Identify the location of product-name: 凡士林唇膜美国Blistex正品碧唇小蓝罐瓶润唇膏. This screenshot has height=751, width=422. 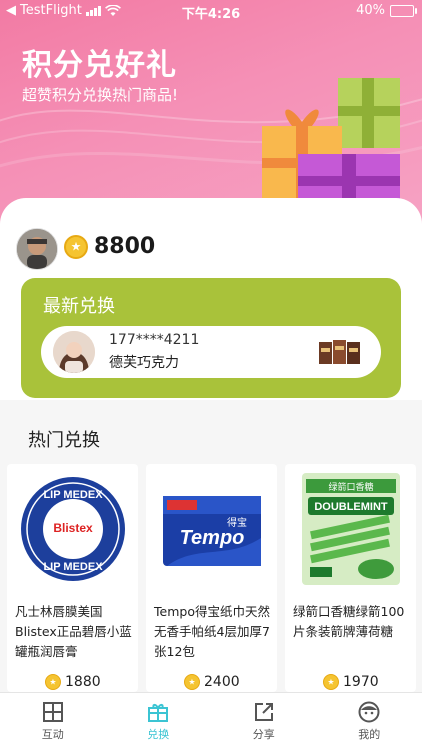
(74, 632).